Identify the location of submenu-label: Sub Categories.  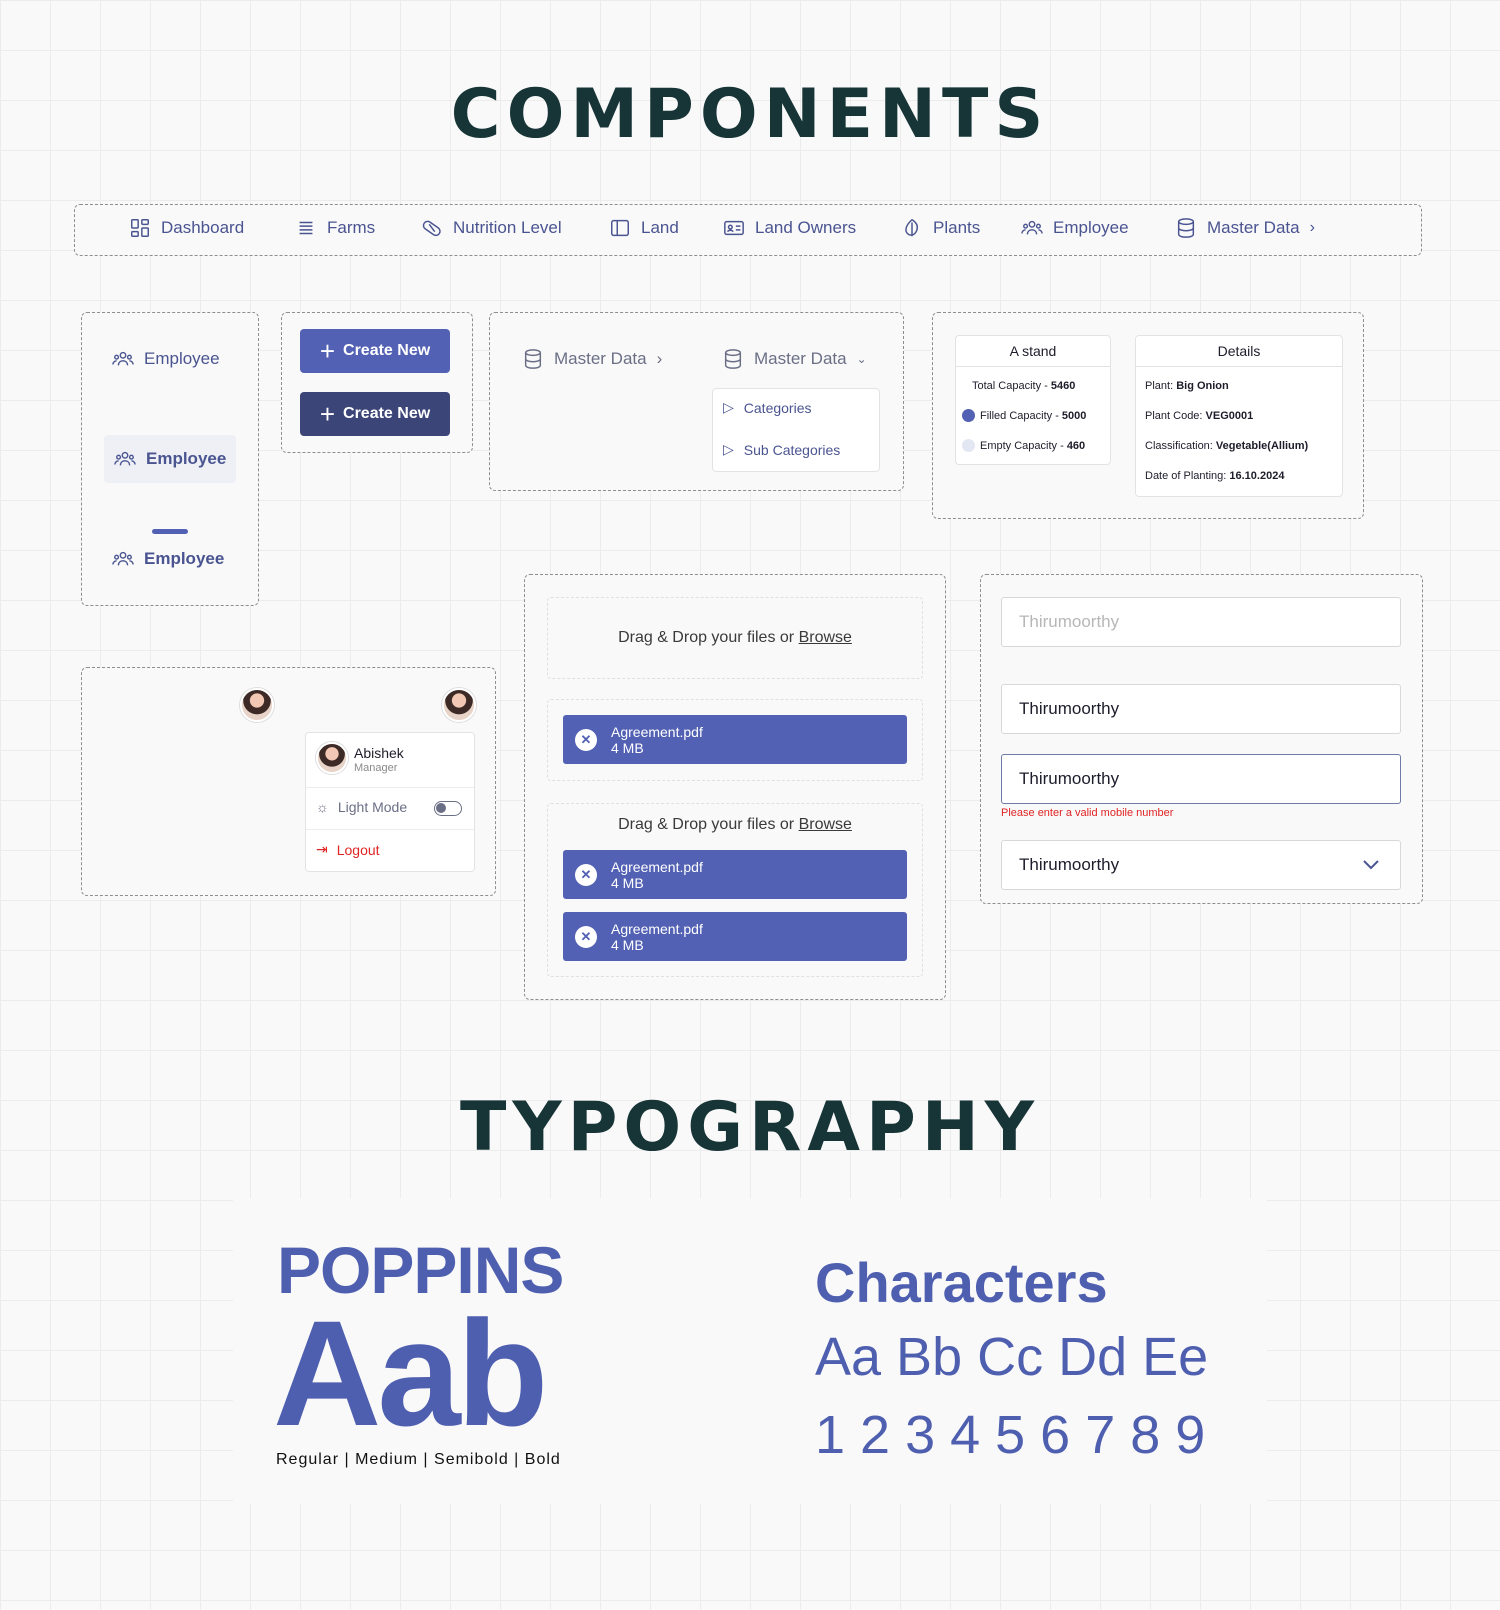
(792, 449).